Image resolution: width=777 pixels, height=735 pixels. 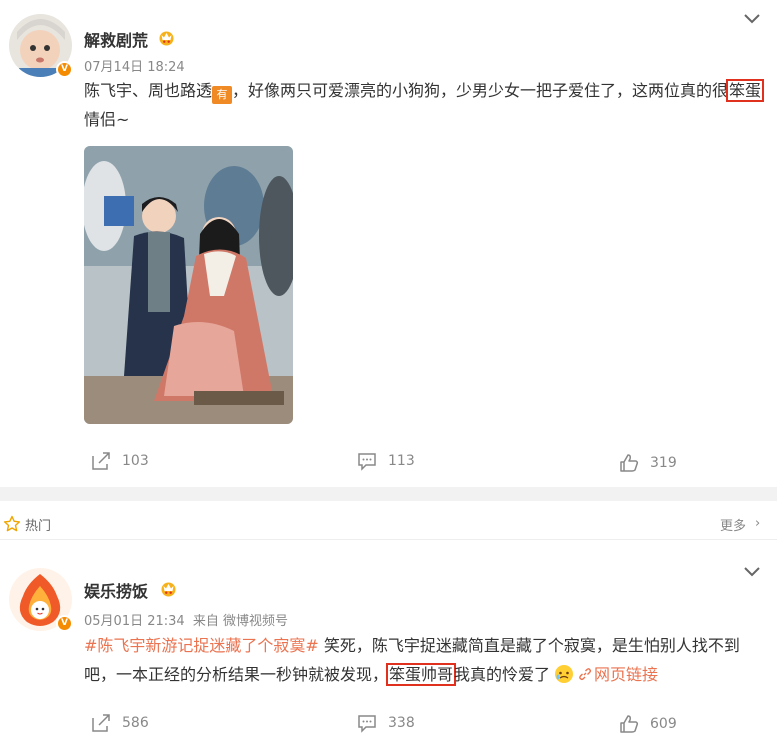 What do you see at coordinates (480, 90) in the screenshot?
I see `post-text-part: ，好像两只可爱漂亮的小狗狗，少男少女一把子爱住了，这两位真的很` at bounding box center [480, 90].